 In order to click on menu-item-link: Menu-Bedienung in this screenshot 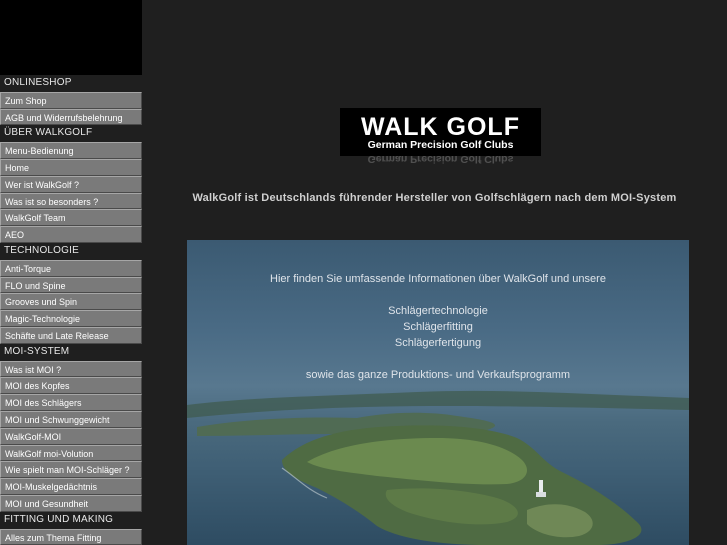, I will do `click(71, 150)`.